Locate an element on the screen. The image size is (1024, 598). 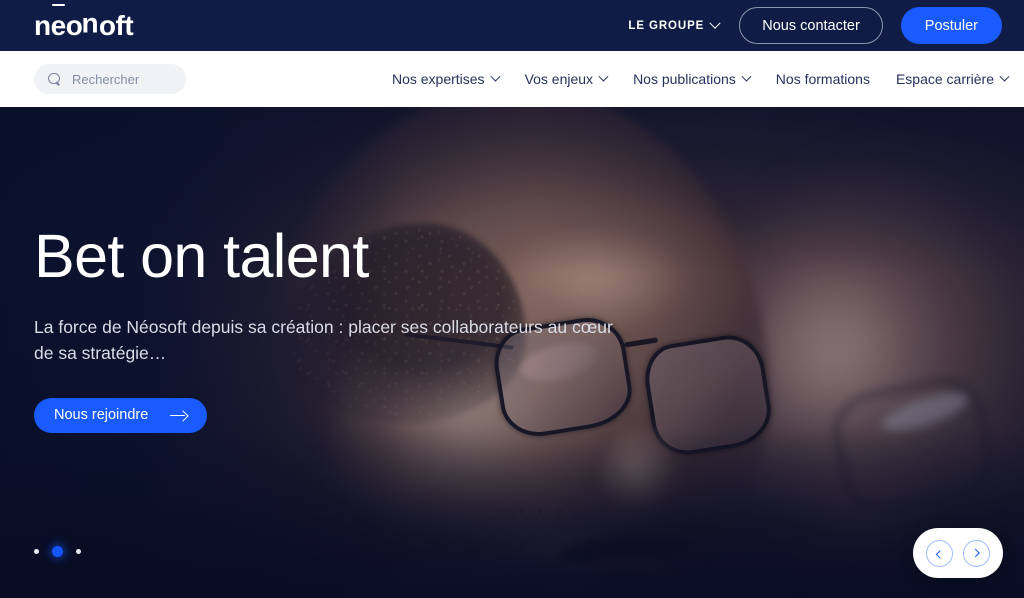
carousel-pagination-dots is located at coordinates (57, 551).